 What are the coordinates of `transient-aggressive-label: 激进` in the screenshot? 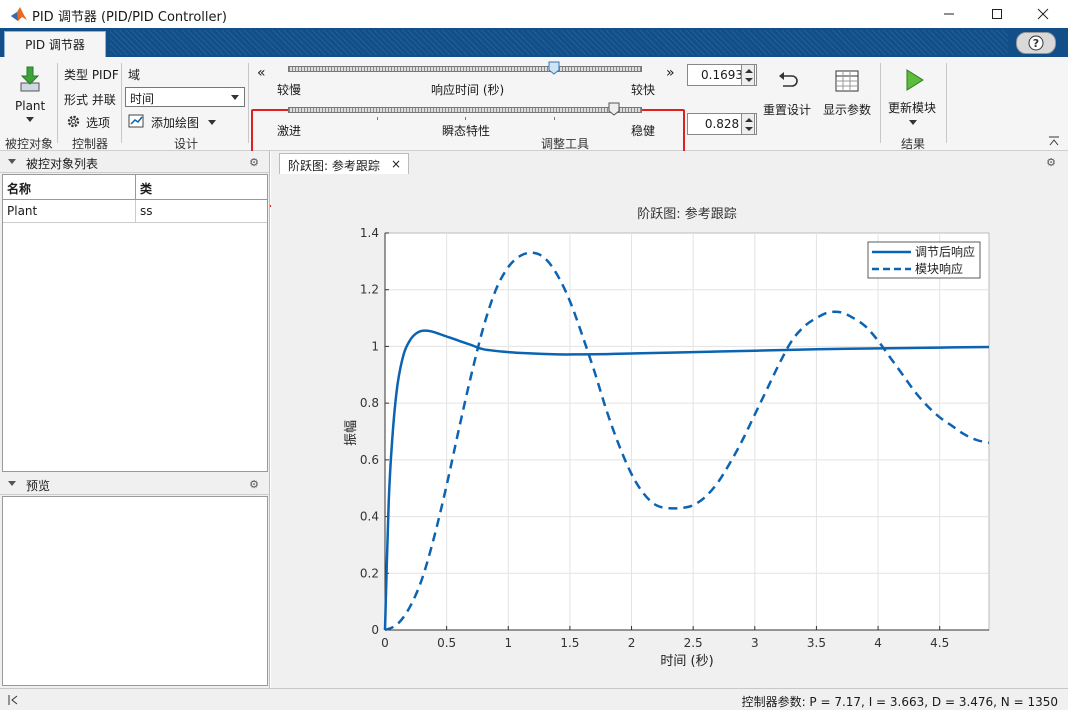 It's located at (289, 131).